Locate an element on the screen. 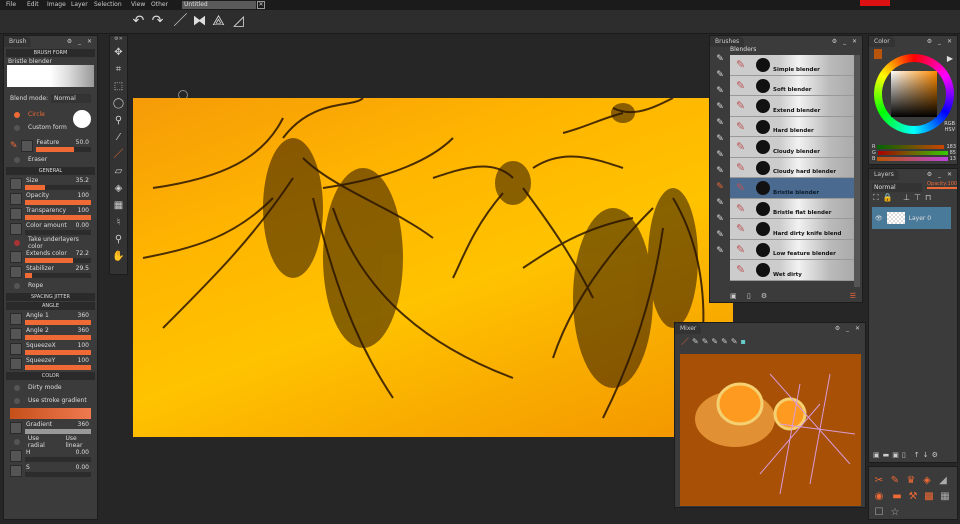  gradient-bar is located at coordinates (50, 413).